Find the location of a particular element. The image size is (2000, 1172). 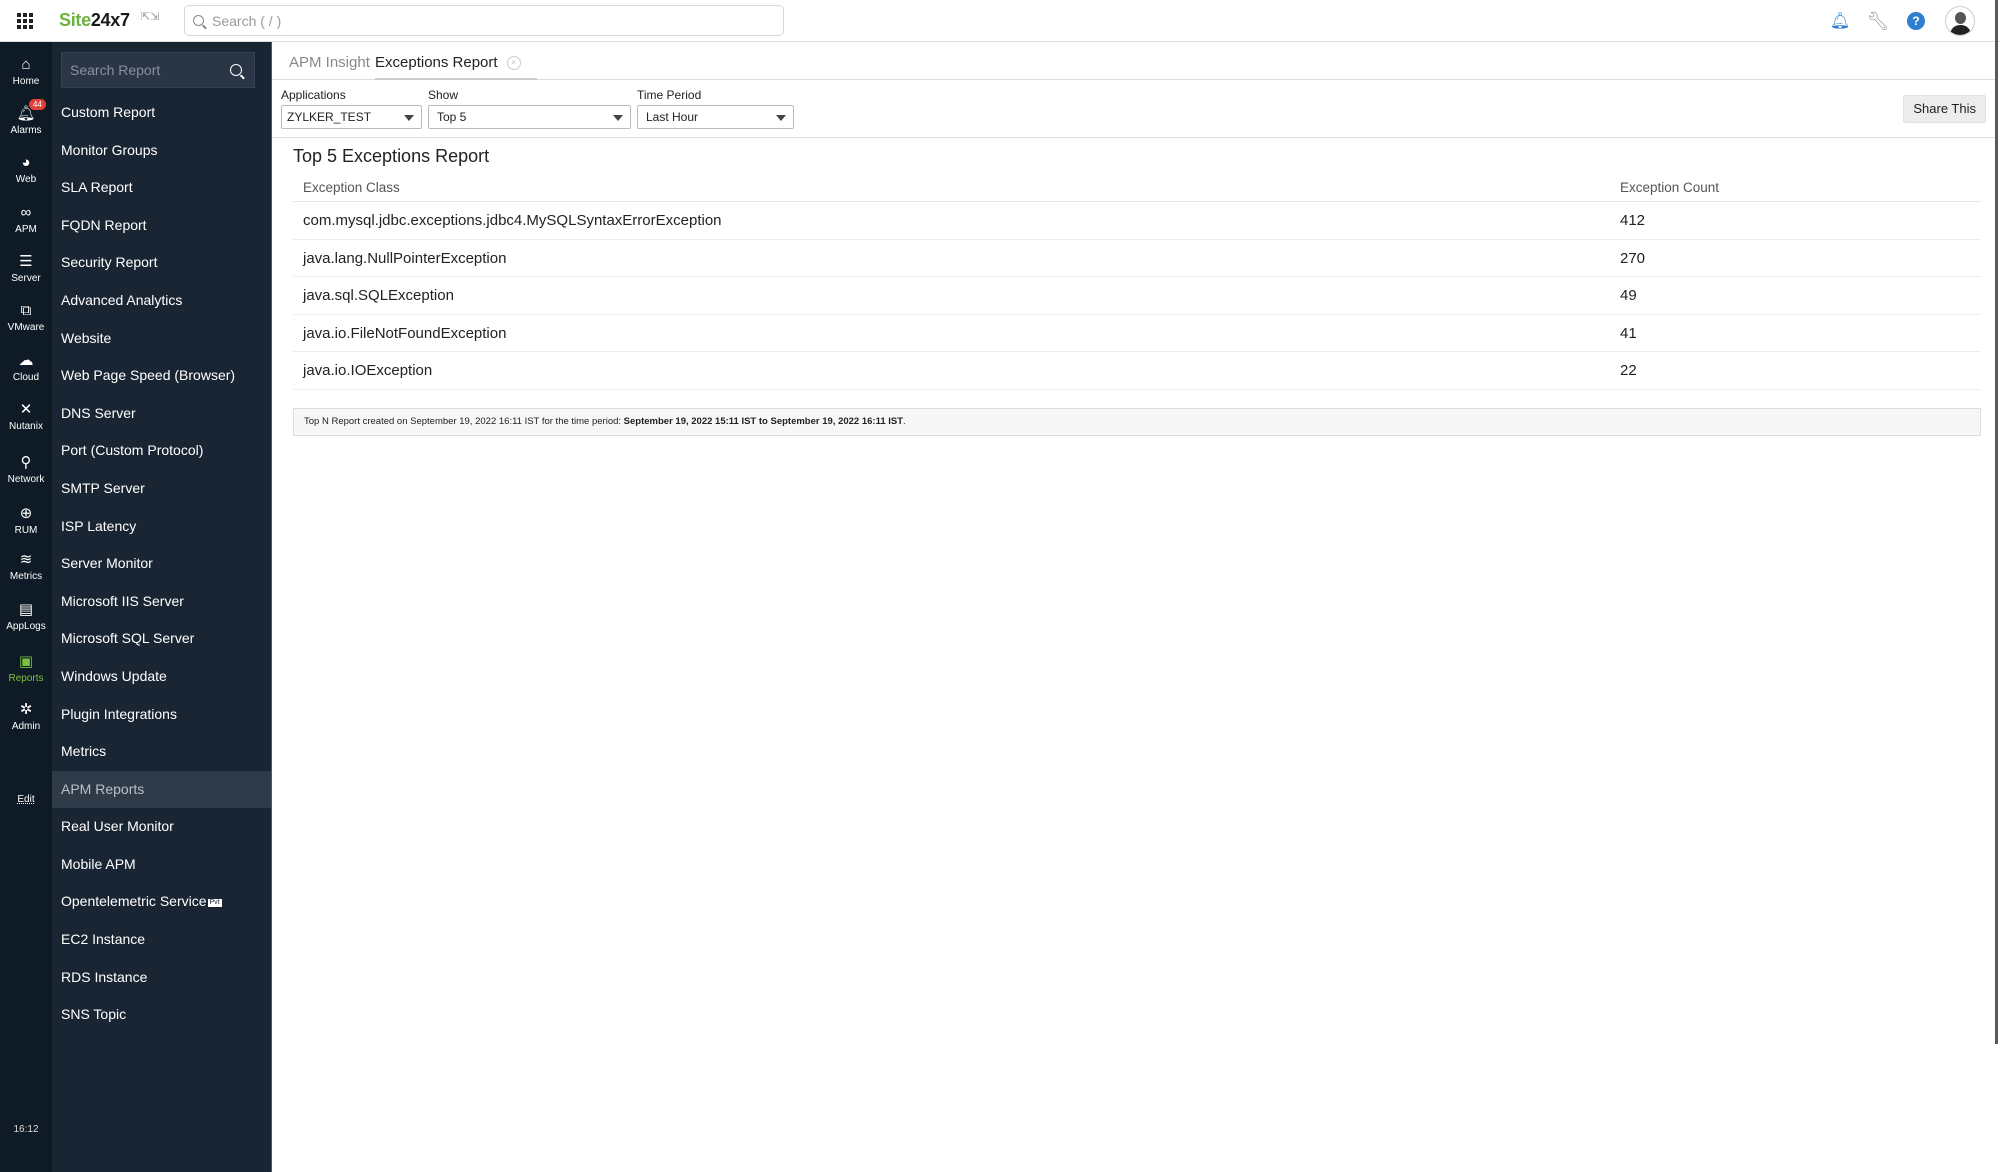

applications-select: ZYLKER_TEST is located at coordinates (351, 117).